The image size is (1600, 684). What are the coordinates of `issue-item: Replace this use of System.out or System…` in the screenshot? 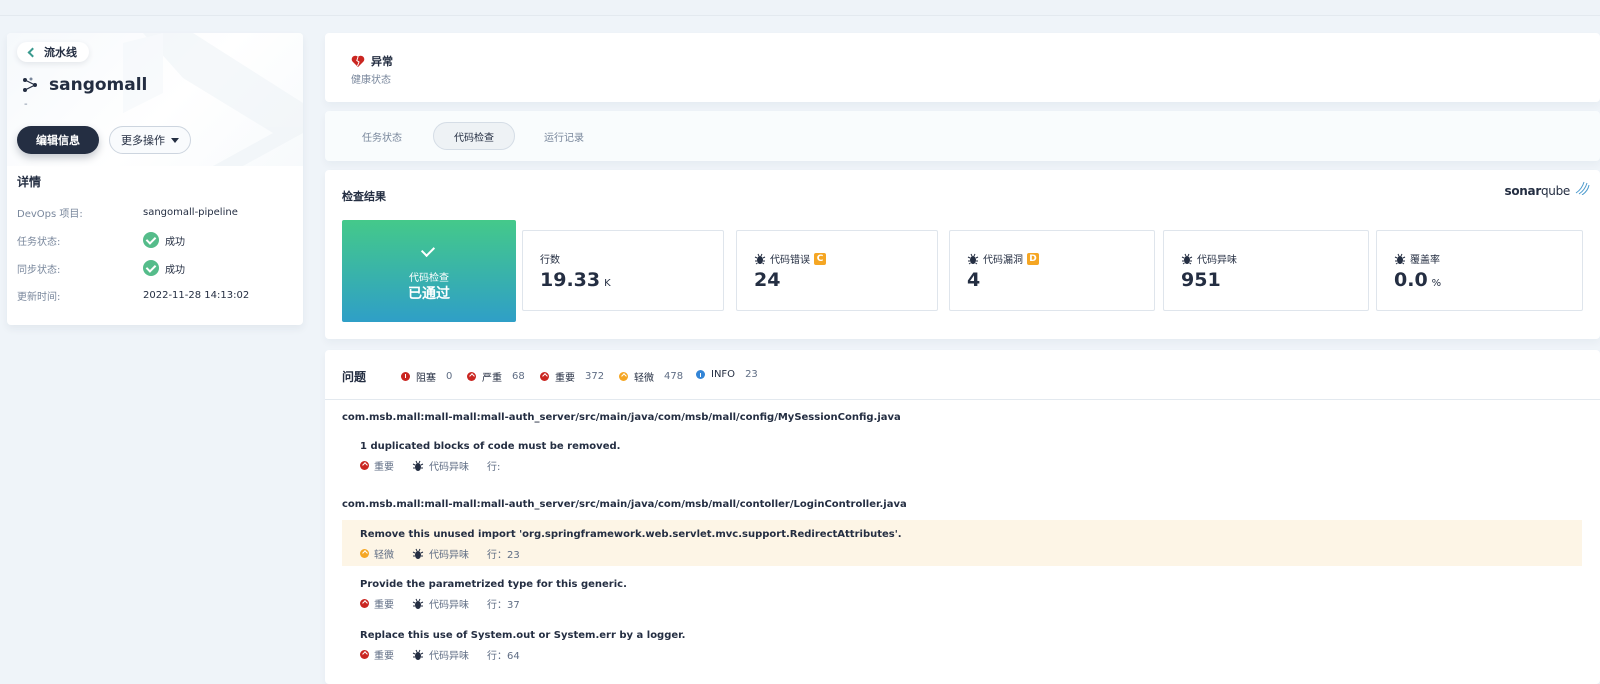 It's located at (962, 644).